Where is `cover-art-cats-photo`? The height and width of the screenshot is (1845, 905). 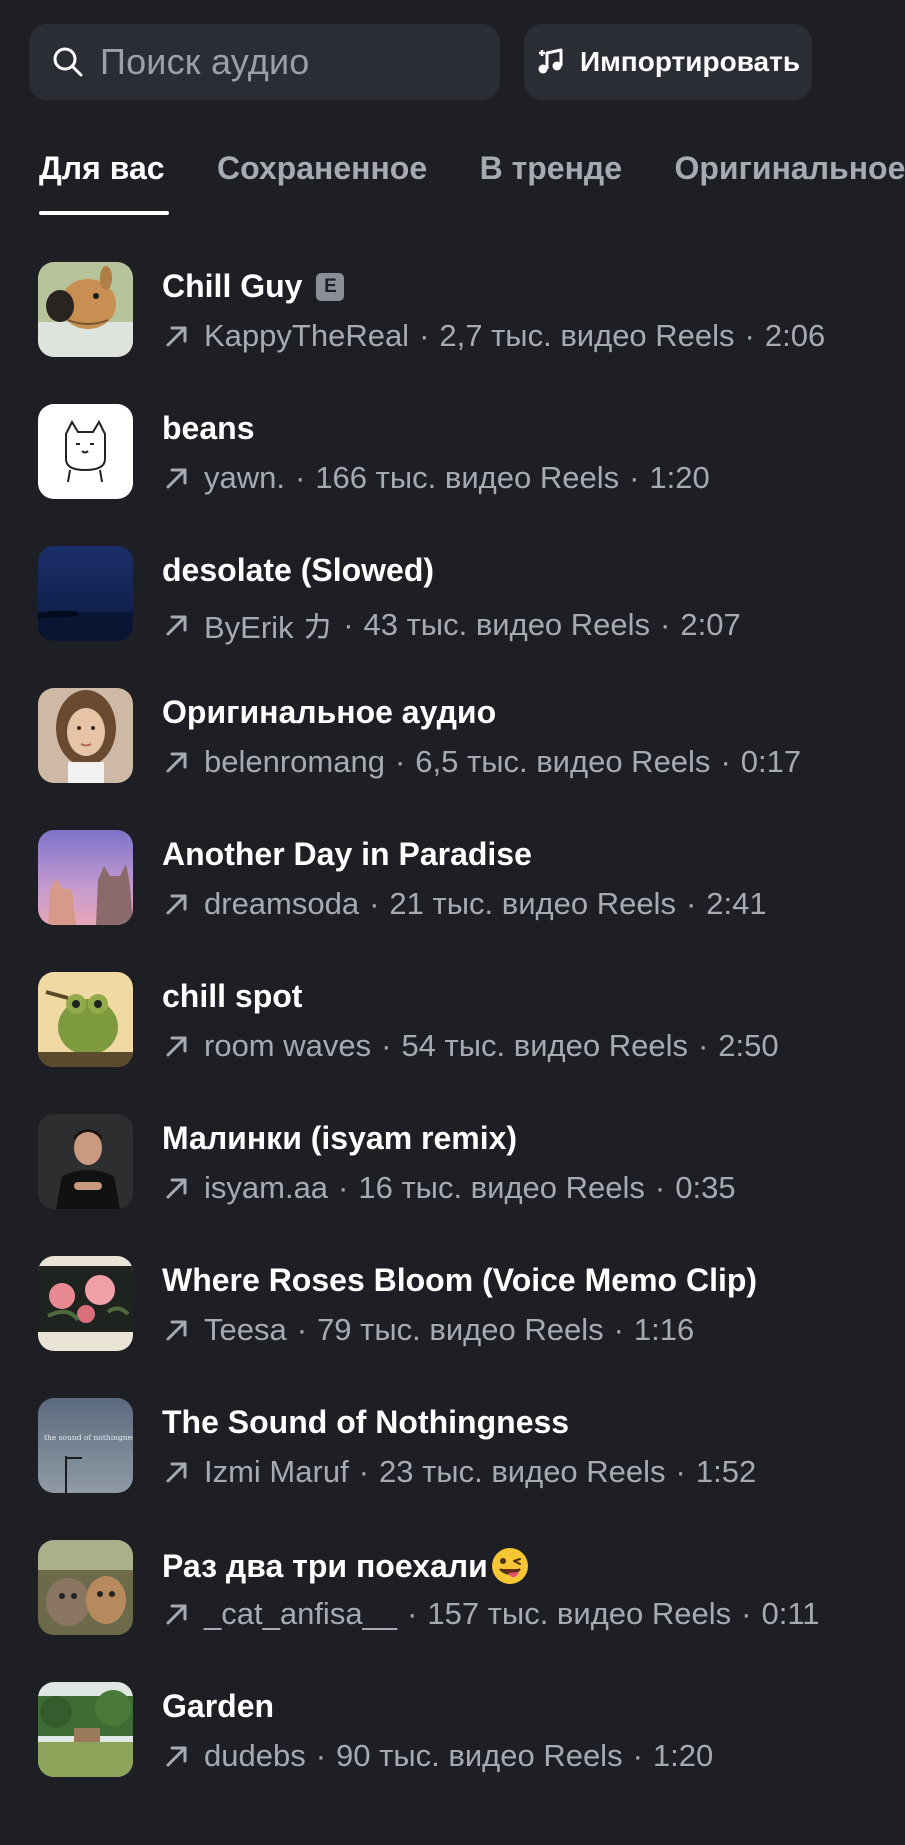 cover-art-cats-photo is located at coordinates (85, 1587).